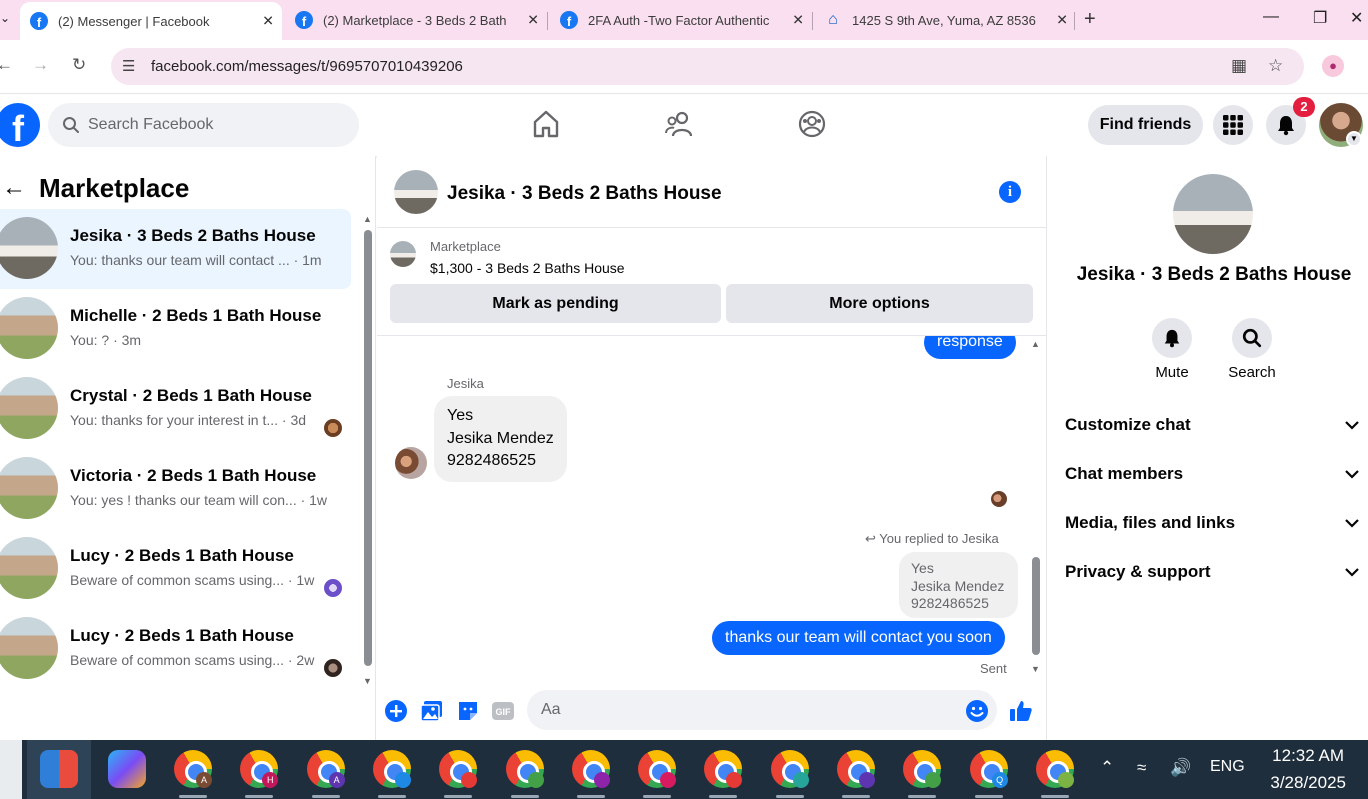 This screenshot has width=1368, height=799. Describe the element at coordinates (555, 303) in the screenshot. I see `mark-as-pending-button: Mark as pending` at that location.